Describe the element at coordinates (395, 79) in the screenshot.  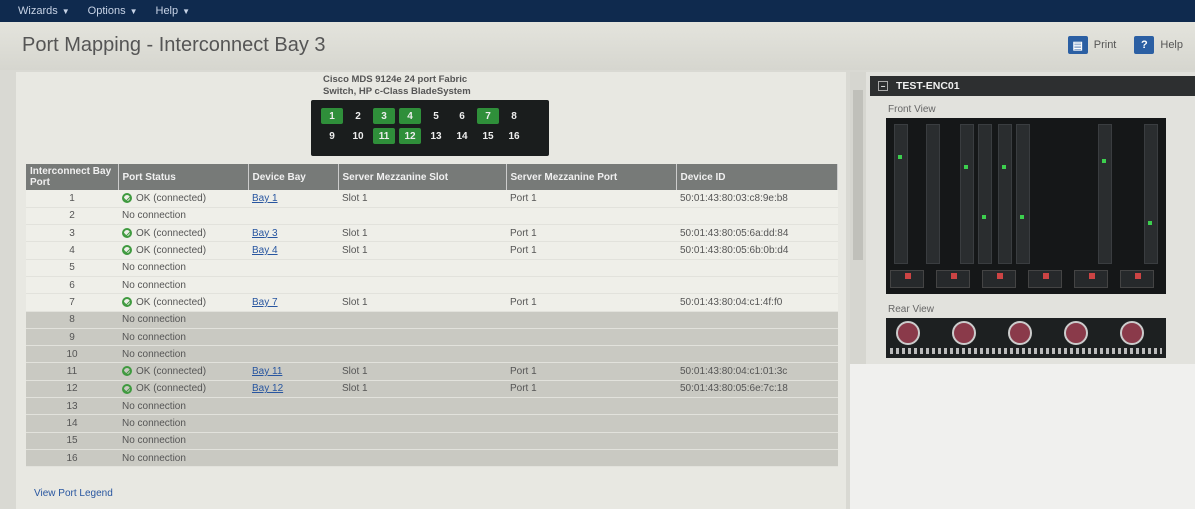
I see `switch-caption-line1: Cisco MDS 9124e 24 port Fabric` at that location.